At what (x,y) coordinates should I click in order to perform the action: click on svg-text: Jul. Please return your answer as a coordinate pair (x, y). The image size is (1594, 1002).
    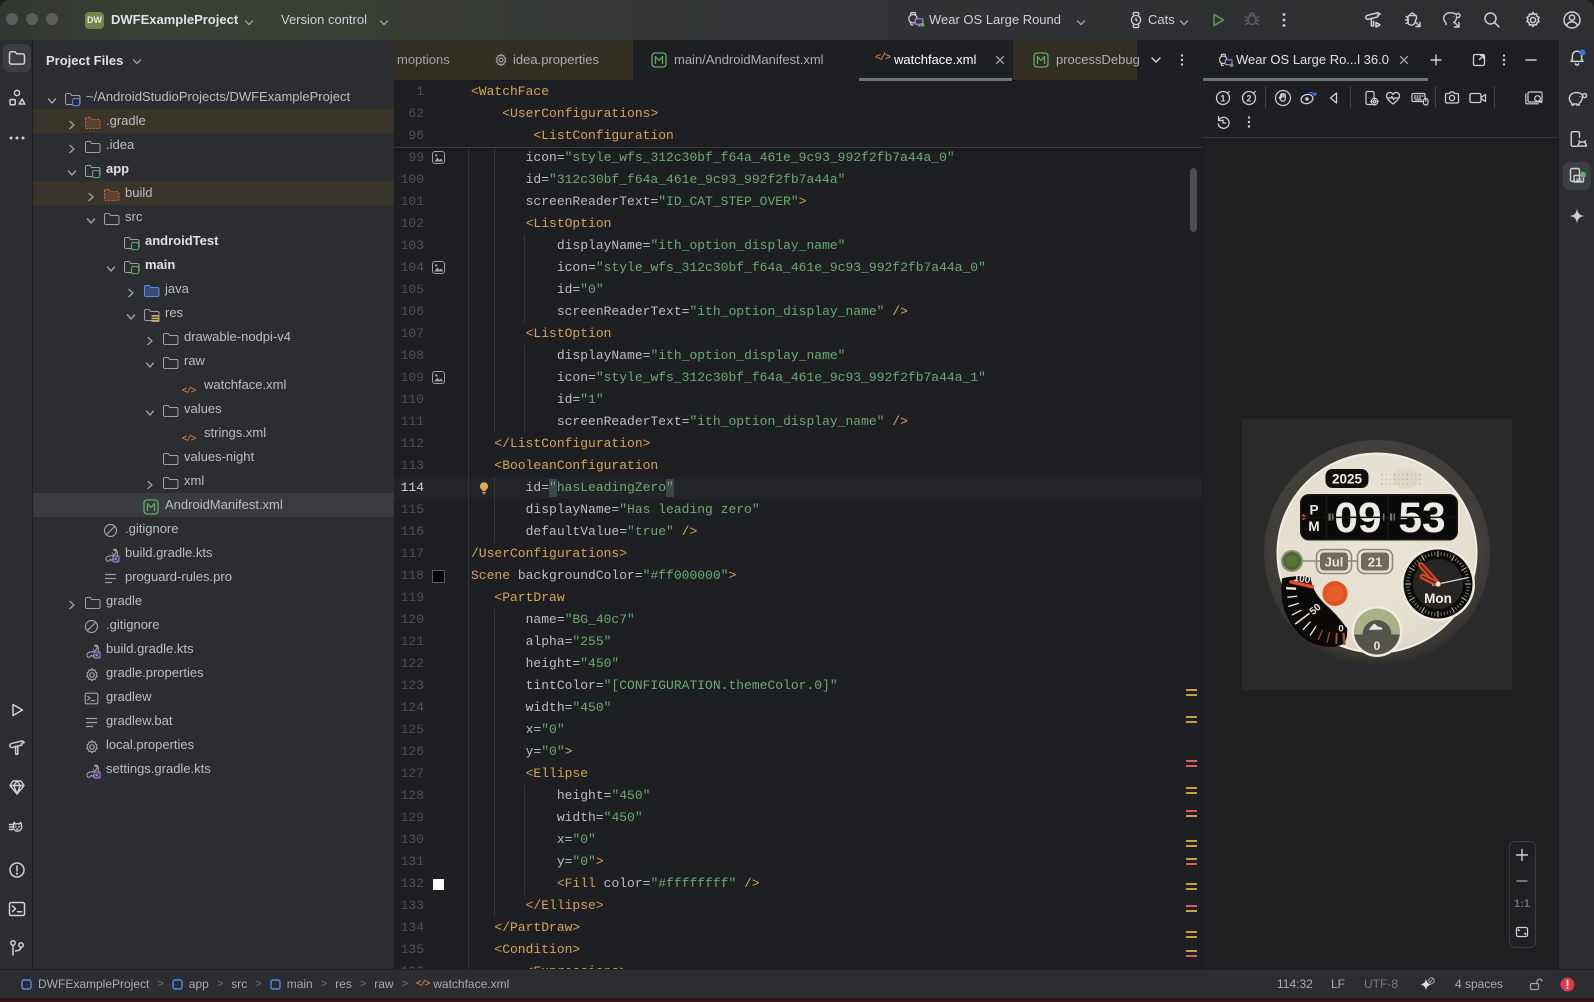
    Looking at the image, I should click on (1334, 562).